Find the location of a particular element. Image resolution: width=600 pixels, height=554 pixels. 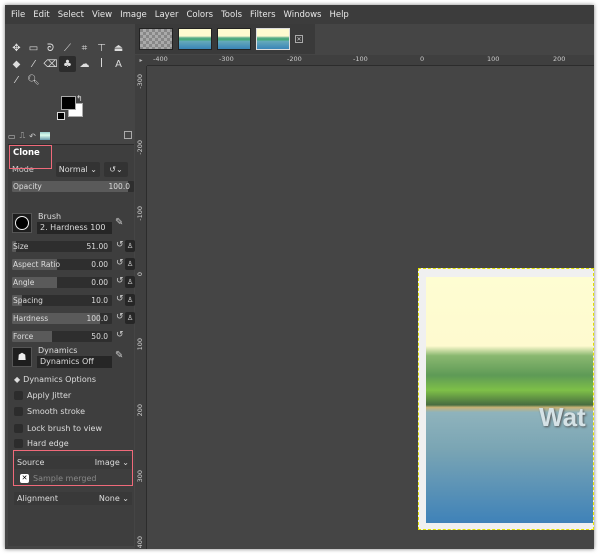

hard-edge-checkbox: Hard edge is located at coordinates (41, 443).